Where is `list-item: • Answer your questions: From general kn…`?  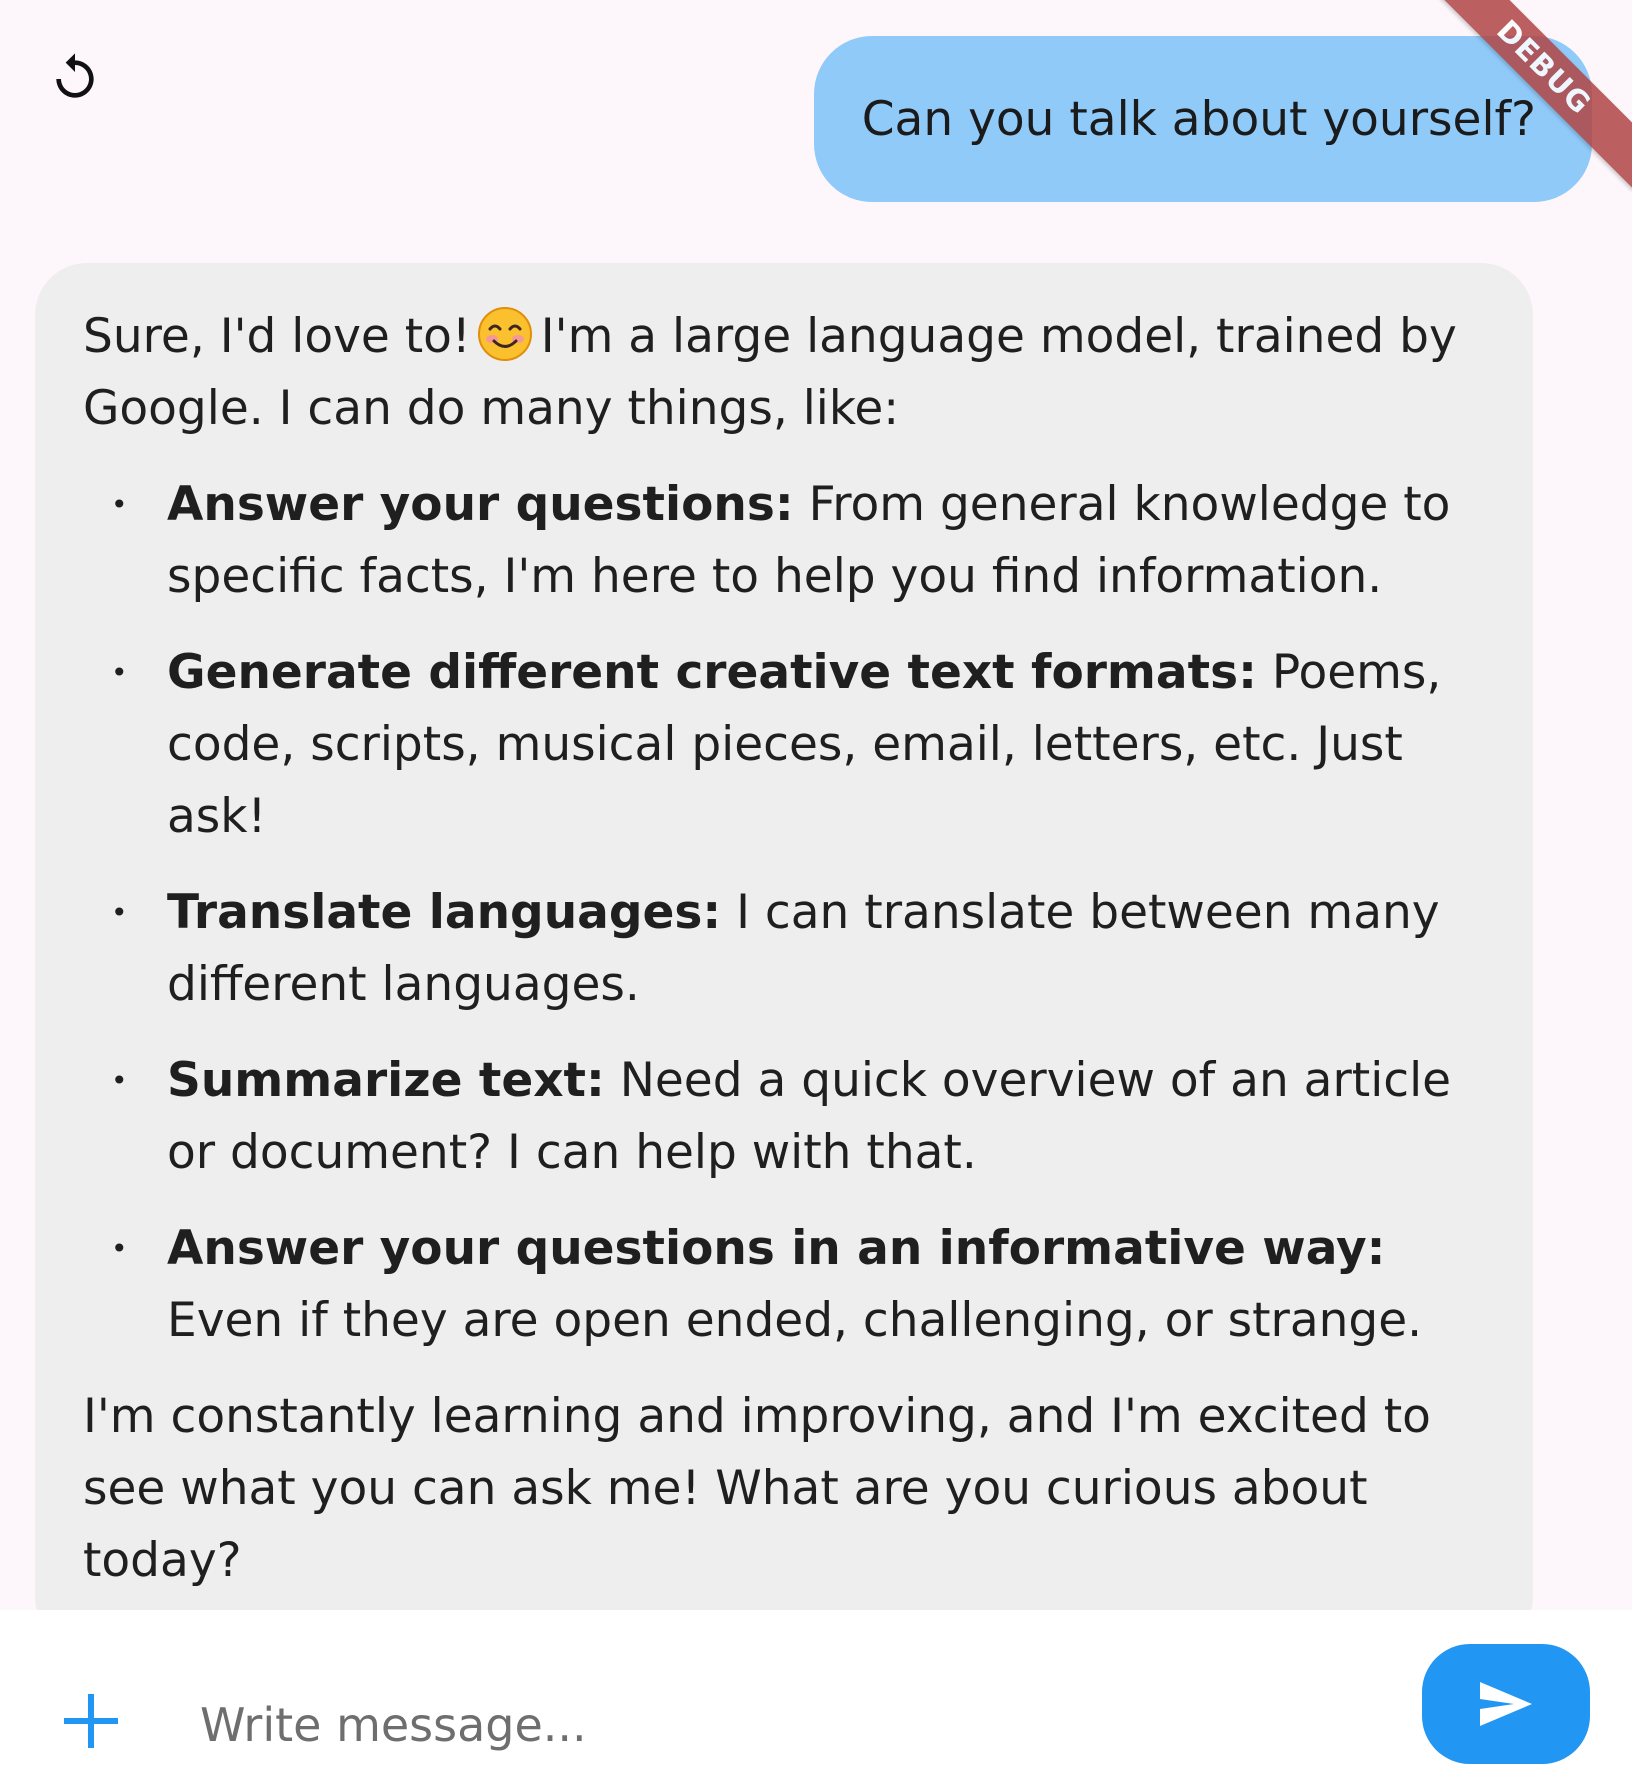
list-item: • Answer your questions: From general kn… is located at coordinates (784, 541).